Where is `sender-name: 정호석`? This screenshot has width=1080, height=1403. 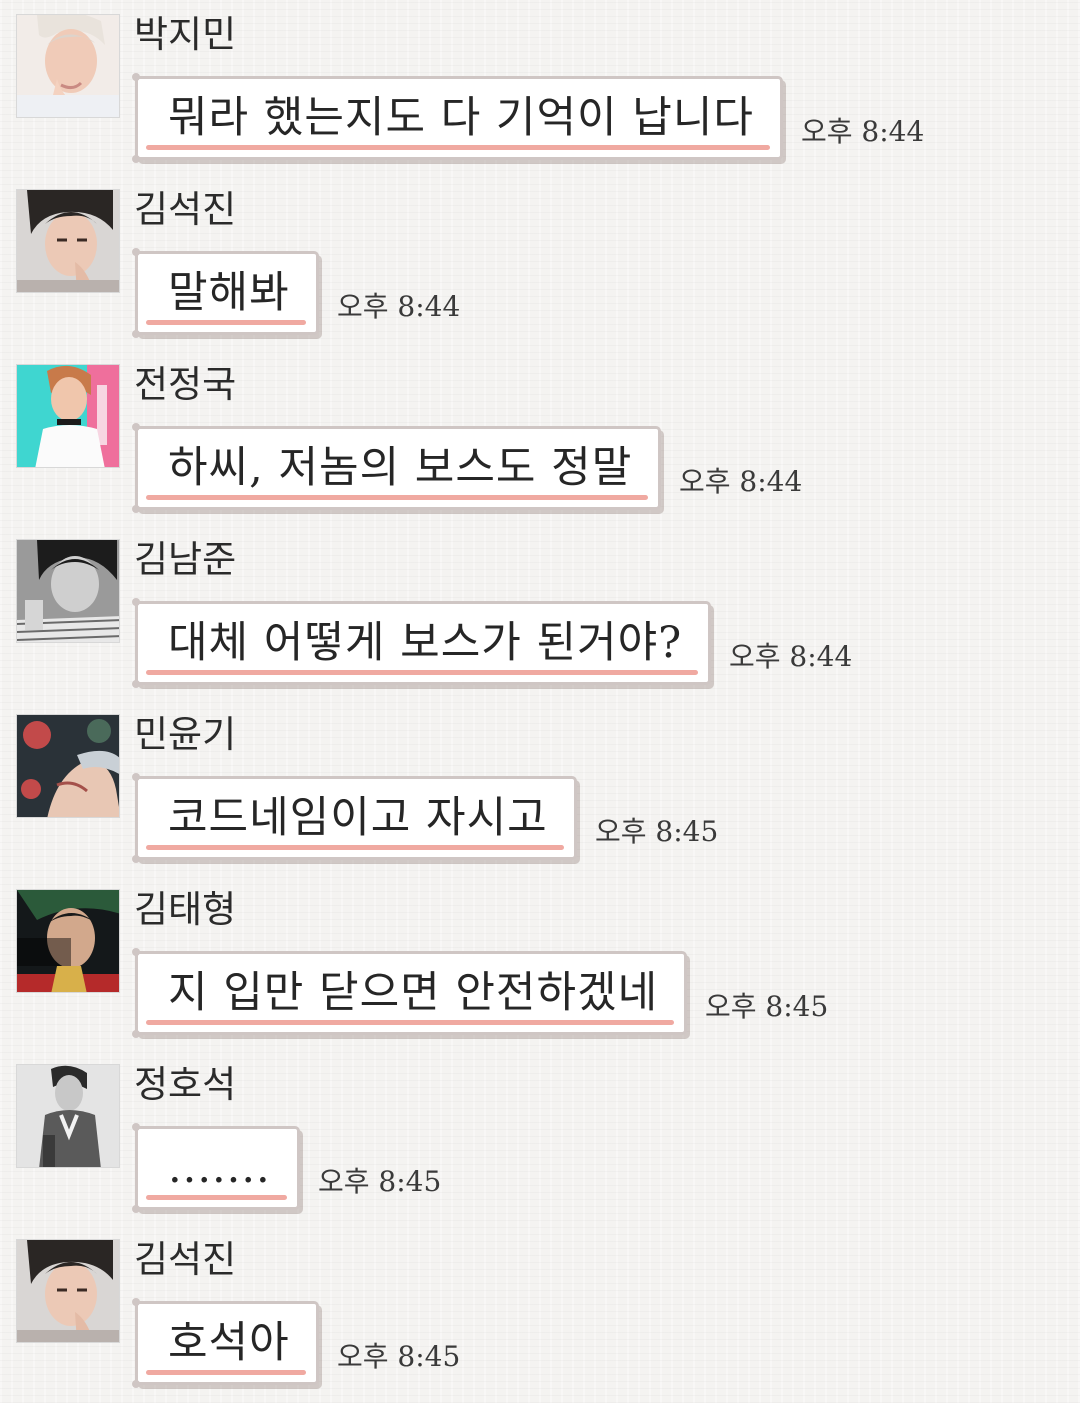
sender-name: 정호석 is located at coordinates (185, 1084).